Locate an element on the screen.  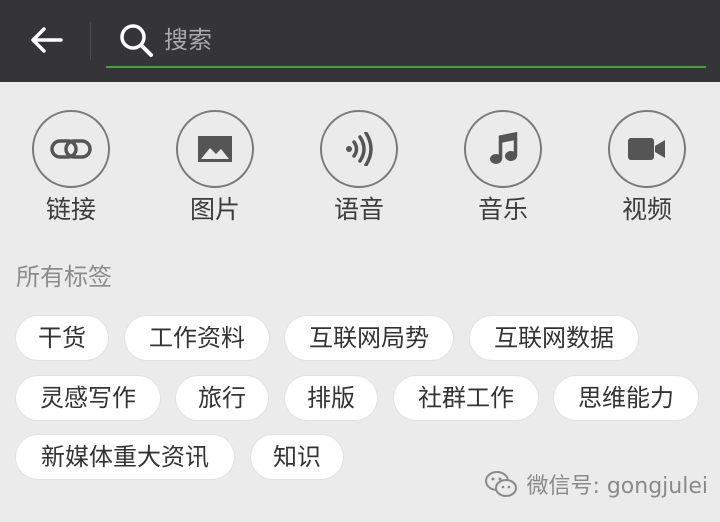
category-label: 视频 is located at coordinates (646, 209).